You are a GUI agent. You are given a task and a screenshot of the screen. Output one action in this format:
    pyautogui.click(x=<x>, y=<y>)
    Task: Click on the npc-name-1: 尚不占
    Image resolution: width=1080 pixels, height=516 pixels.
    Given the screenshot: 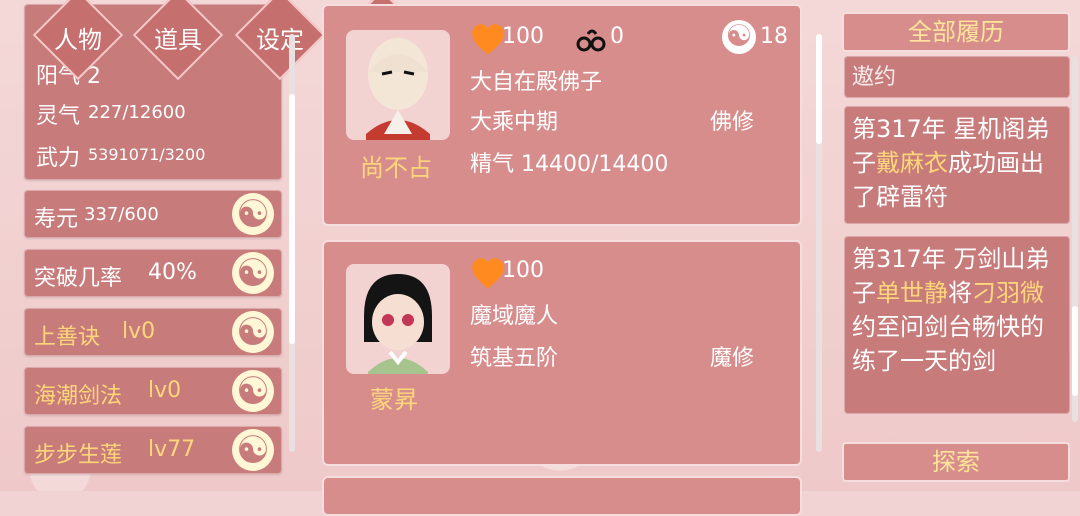 What is the action you would take?
    pyautogui.click(x=396, y=168)
    